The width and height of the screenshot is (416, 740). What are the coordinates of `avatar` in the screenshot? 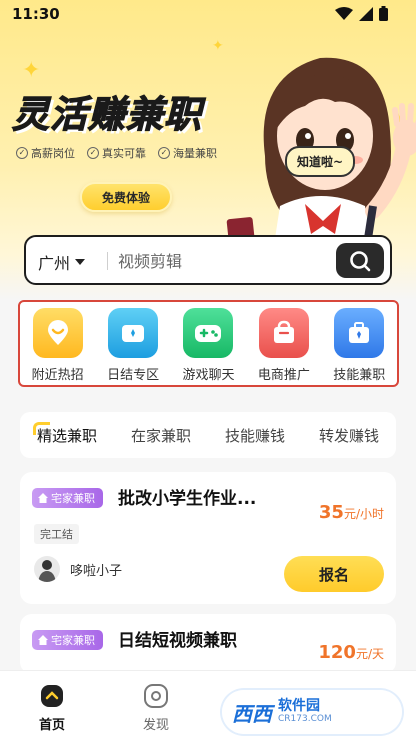 It's located at (47, 569).